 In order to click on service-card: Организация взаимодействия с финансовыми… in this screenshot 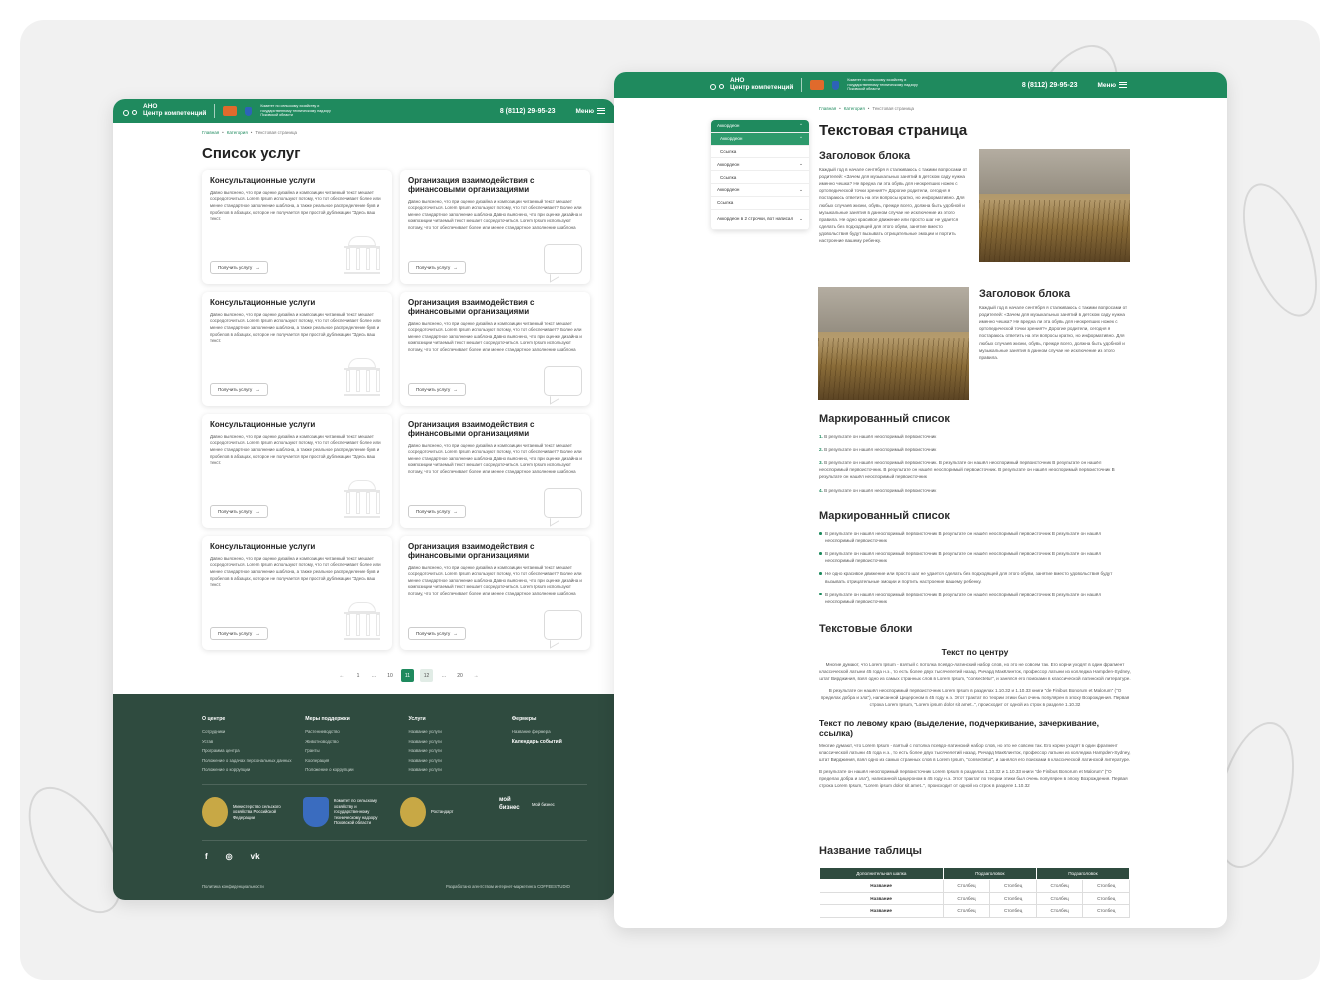, I will do `click(495, 349)`.